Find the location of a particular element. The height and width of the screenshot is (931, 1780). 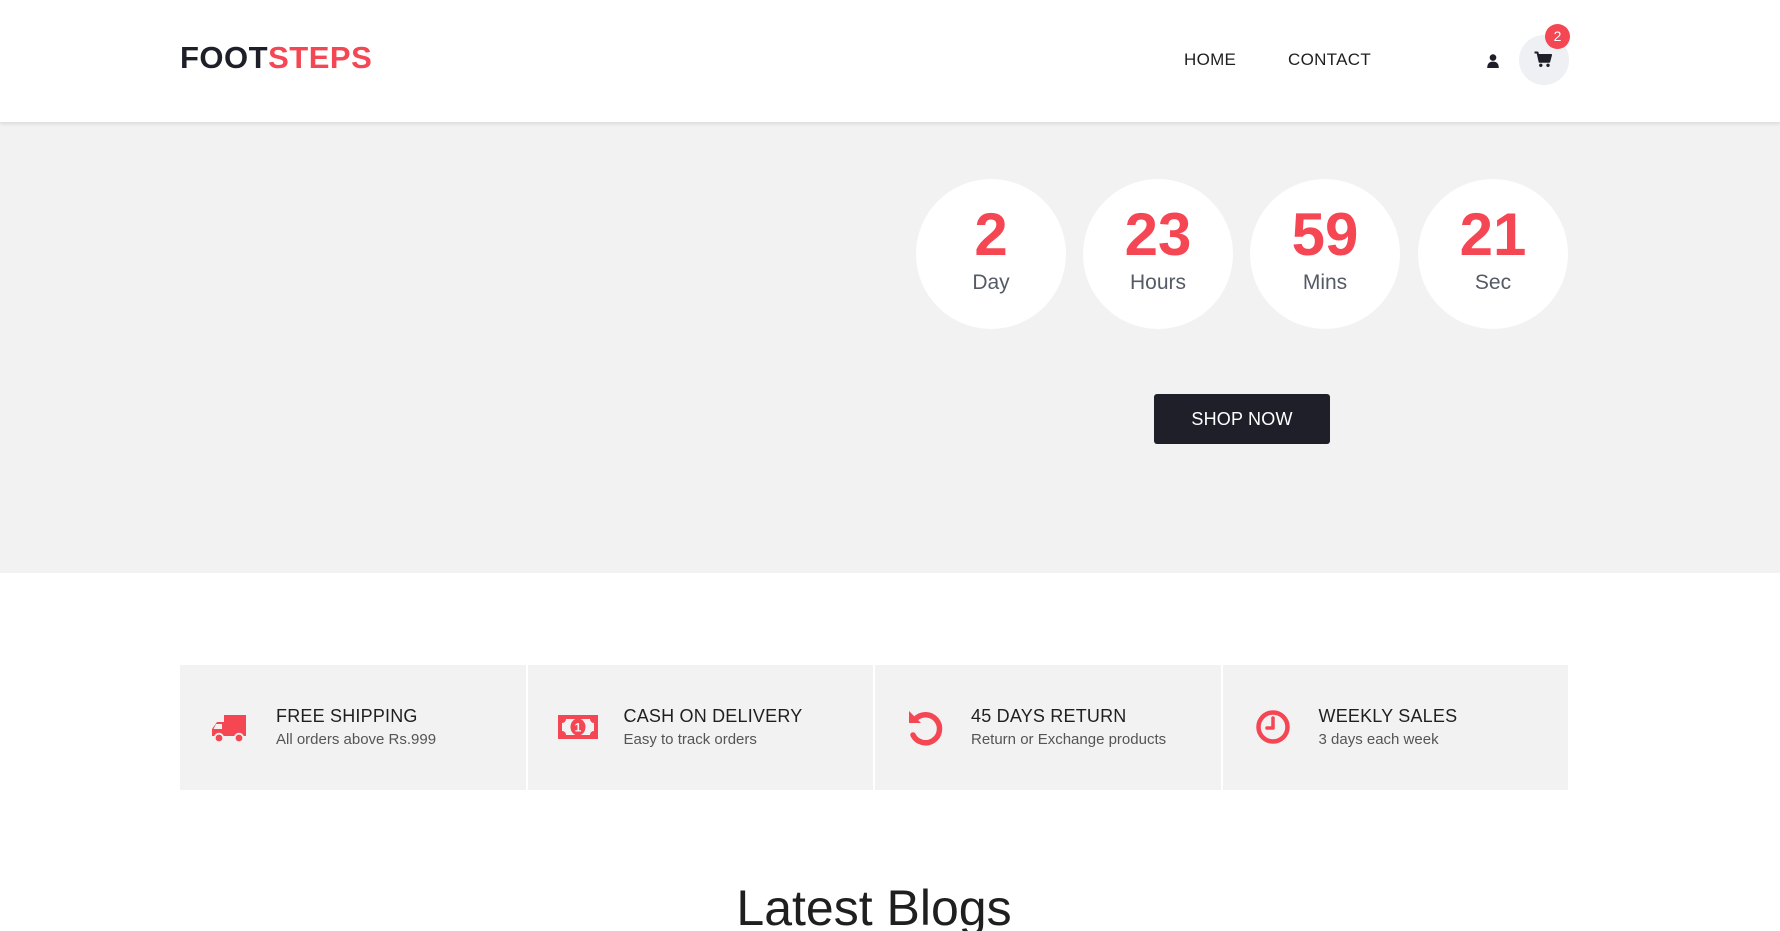

countdown-mins: 59 Mins is located at coordinates (1325, 254).